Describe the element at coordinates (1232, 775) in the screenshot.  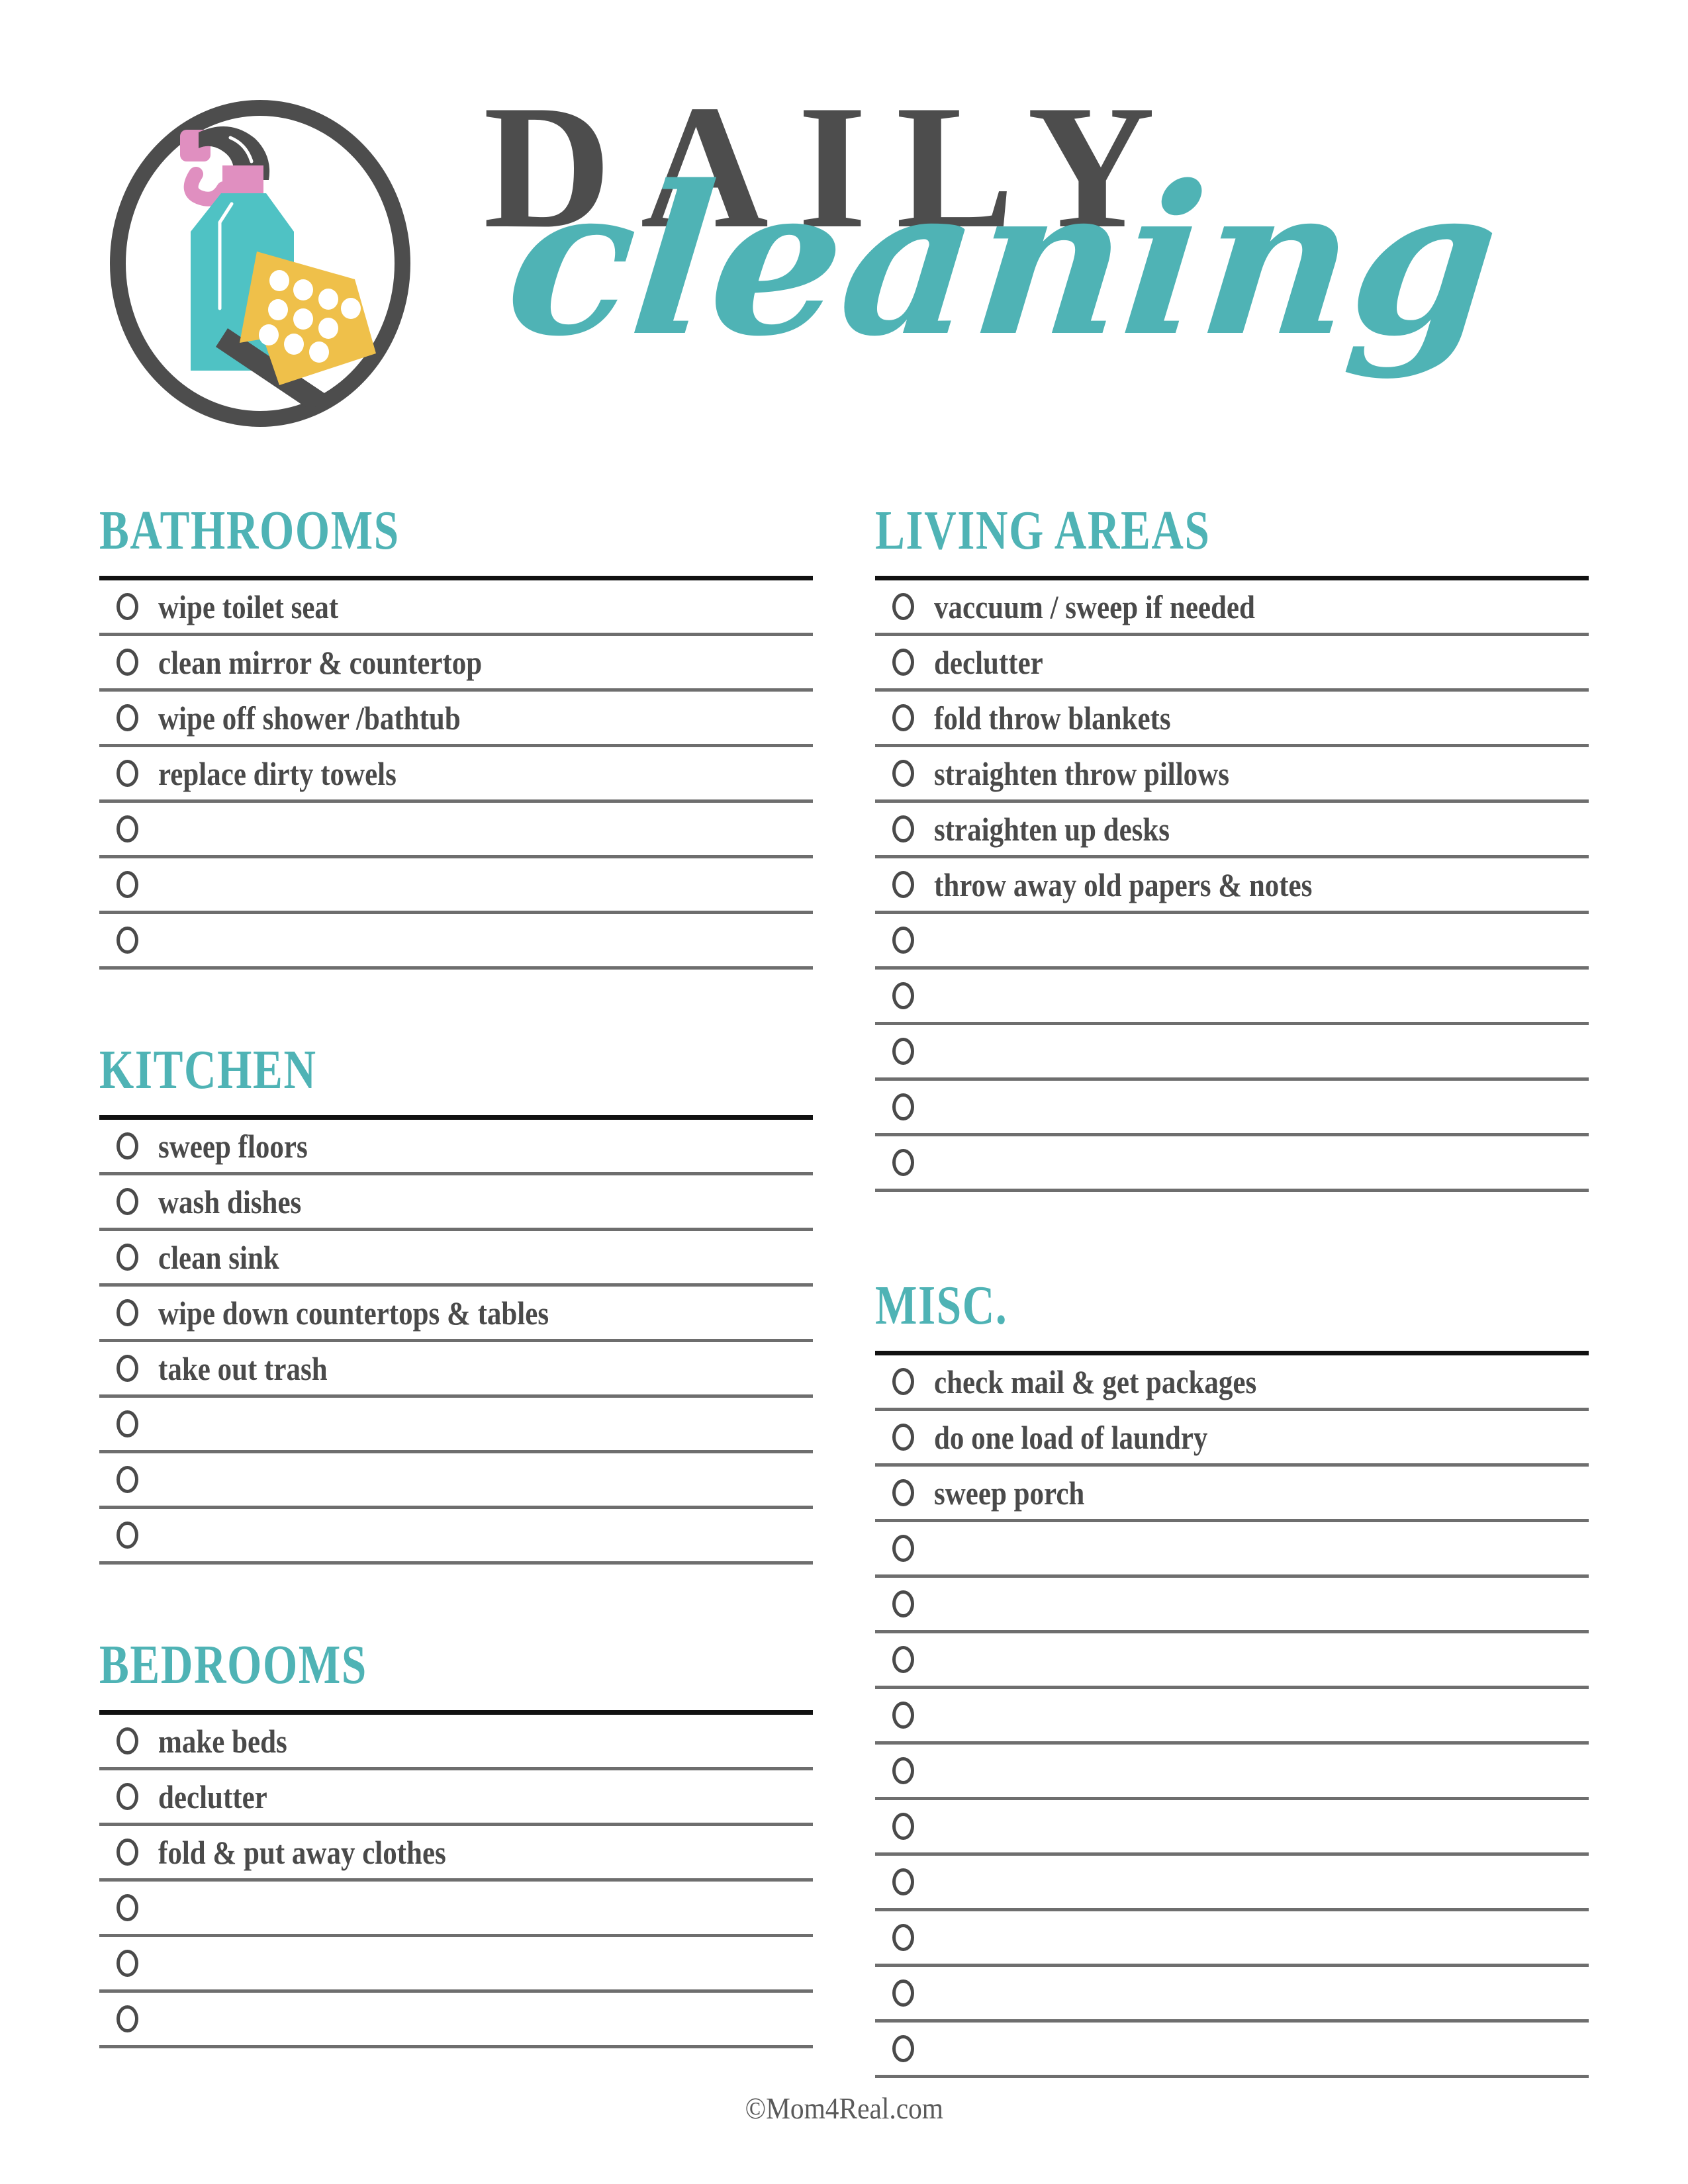
I see `checklist-row: straighten throw pillows` at that location.